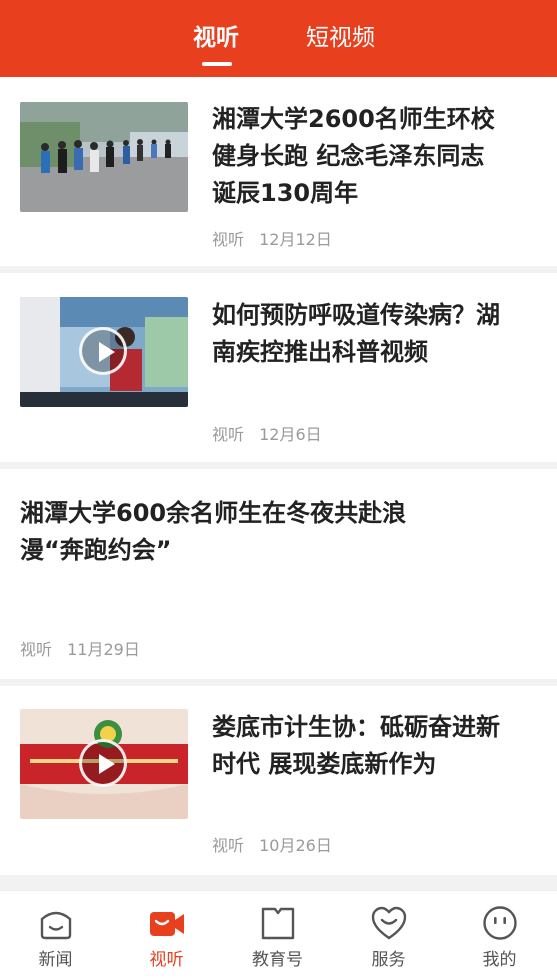 This screenshot has width=557, height=980. I want to click on article-date: 12月6日, so click(290, 434).